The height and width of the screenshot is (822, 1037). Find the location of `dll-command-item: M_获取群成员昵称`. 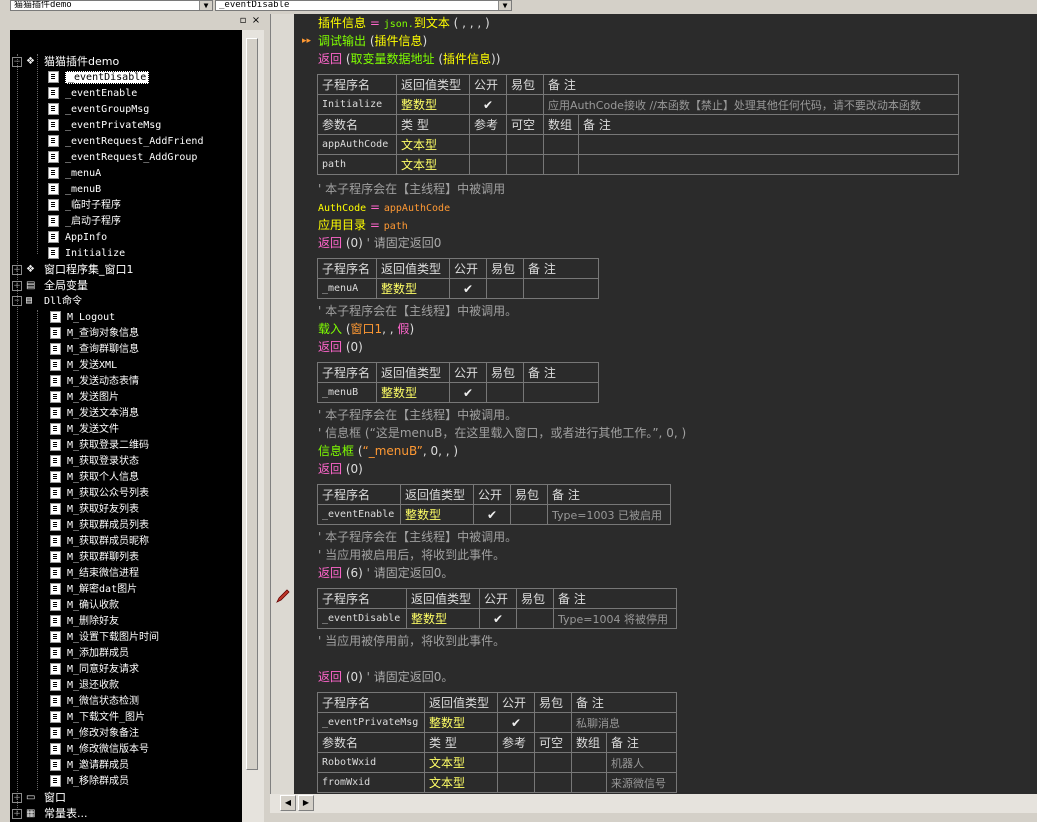

dll-command-item: M_获取群成员昵称 is located at coordinates (99, 542).